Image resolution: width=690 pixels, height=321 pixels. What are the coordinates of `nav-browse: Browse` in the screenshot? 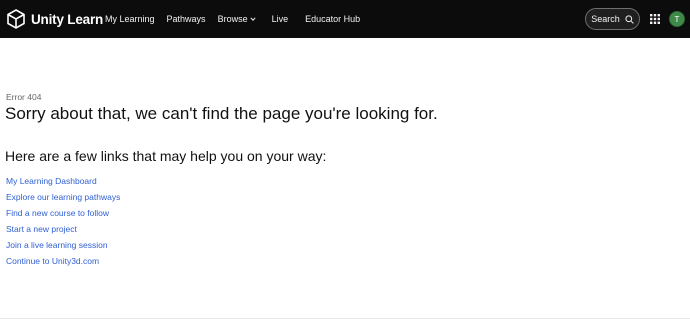 It's located at (237, 19).